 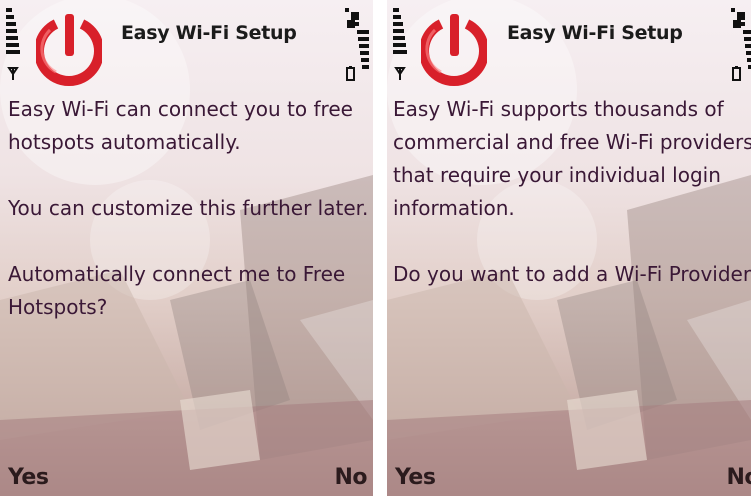 I want to click on text-line: Automatically connect me to Free, so click(x=177, y=274).